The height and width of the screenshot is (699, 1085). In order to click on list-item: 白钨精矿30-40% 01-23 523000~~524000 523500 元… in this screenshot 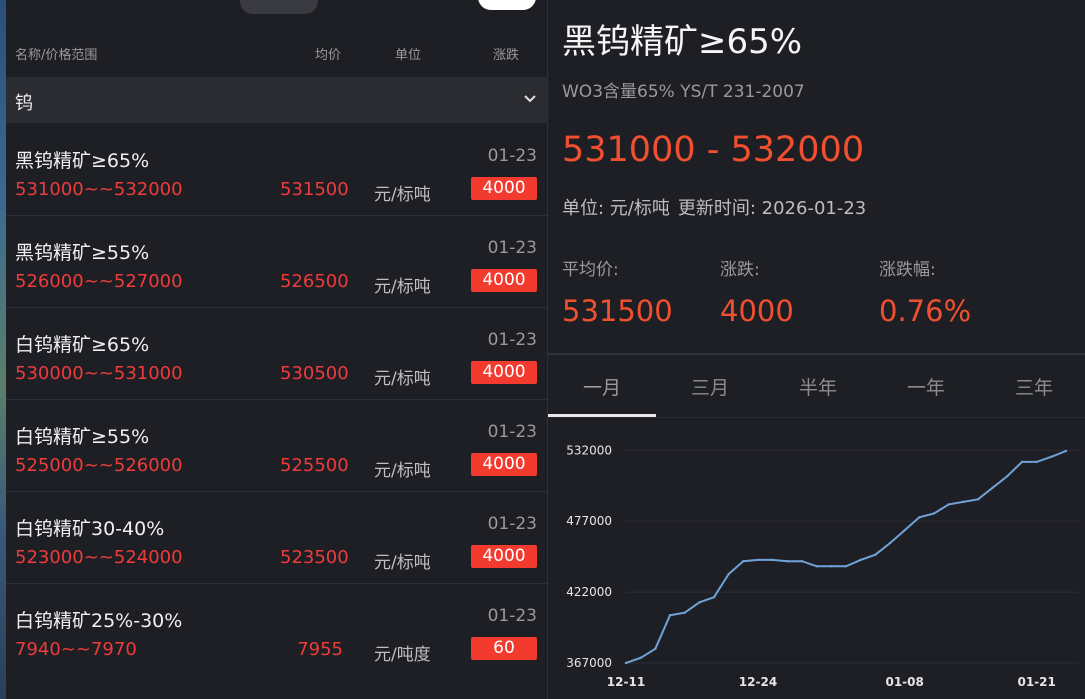, I will do `click(276, 538)`.